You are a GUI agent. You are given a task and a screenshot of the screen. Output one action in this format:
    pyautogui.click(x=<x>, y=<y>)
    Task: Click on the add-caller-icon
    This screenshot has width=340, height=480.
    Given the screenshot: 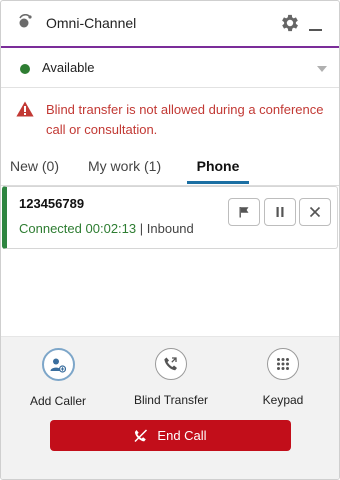 What is the action you would take?
    pyautogui.click(x=58, y=365)
    